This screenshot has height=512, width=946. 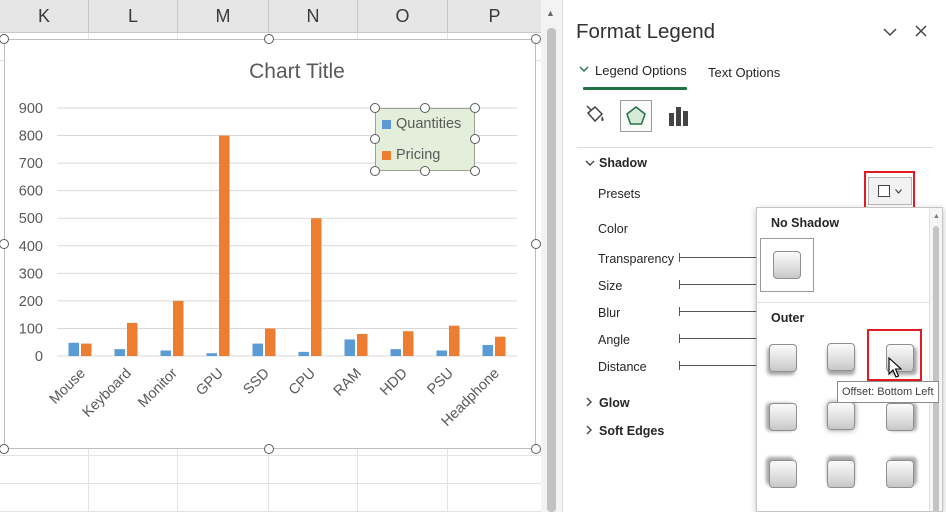 I want to click on x-tick-label: Mouse, so click(x=68, y=387).